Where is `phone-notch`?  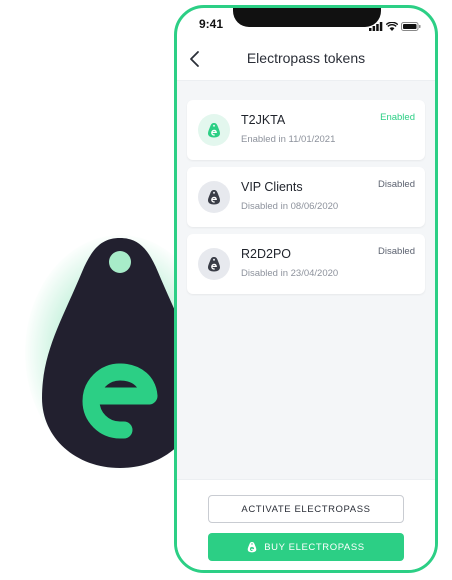
phone-notch is located at coordinates (307, 17).